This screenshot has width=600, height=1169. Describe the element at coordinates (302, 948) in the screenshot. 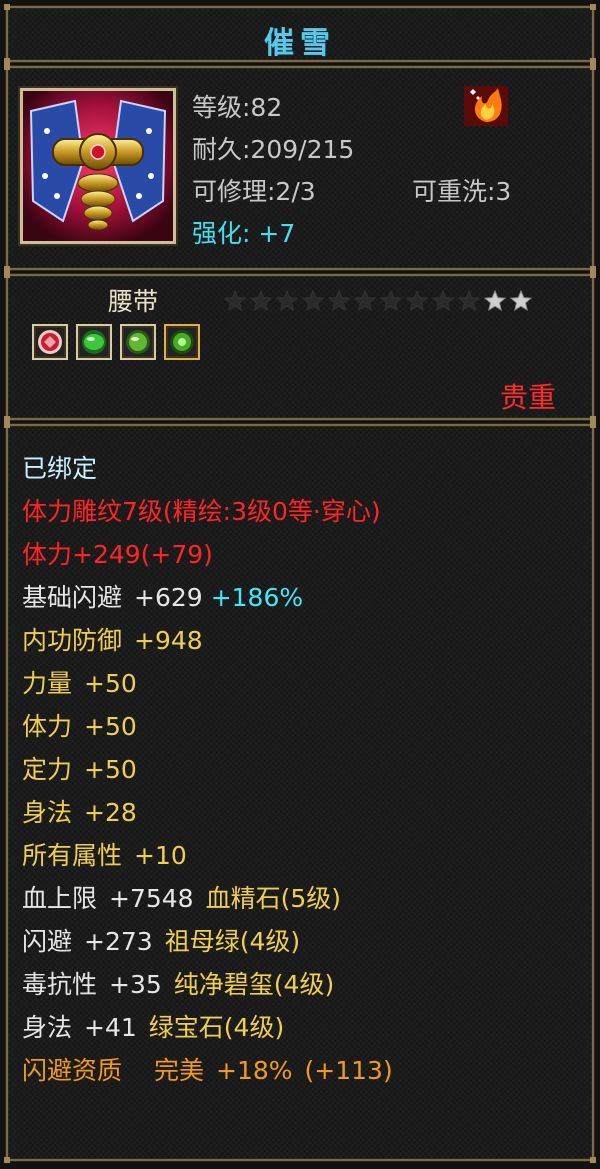

I see `gem2-line: 闪避 +273 祖母绿(4级)` at that location.